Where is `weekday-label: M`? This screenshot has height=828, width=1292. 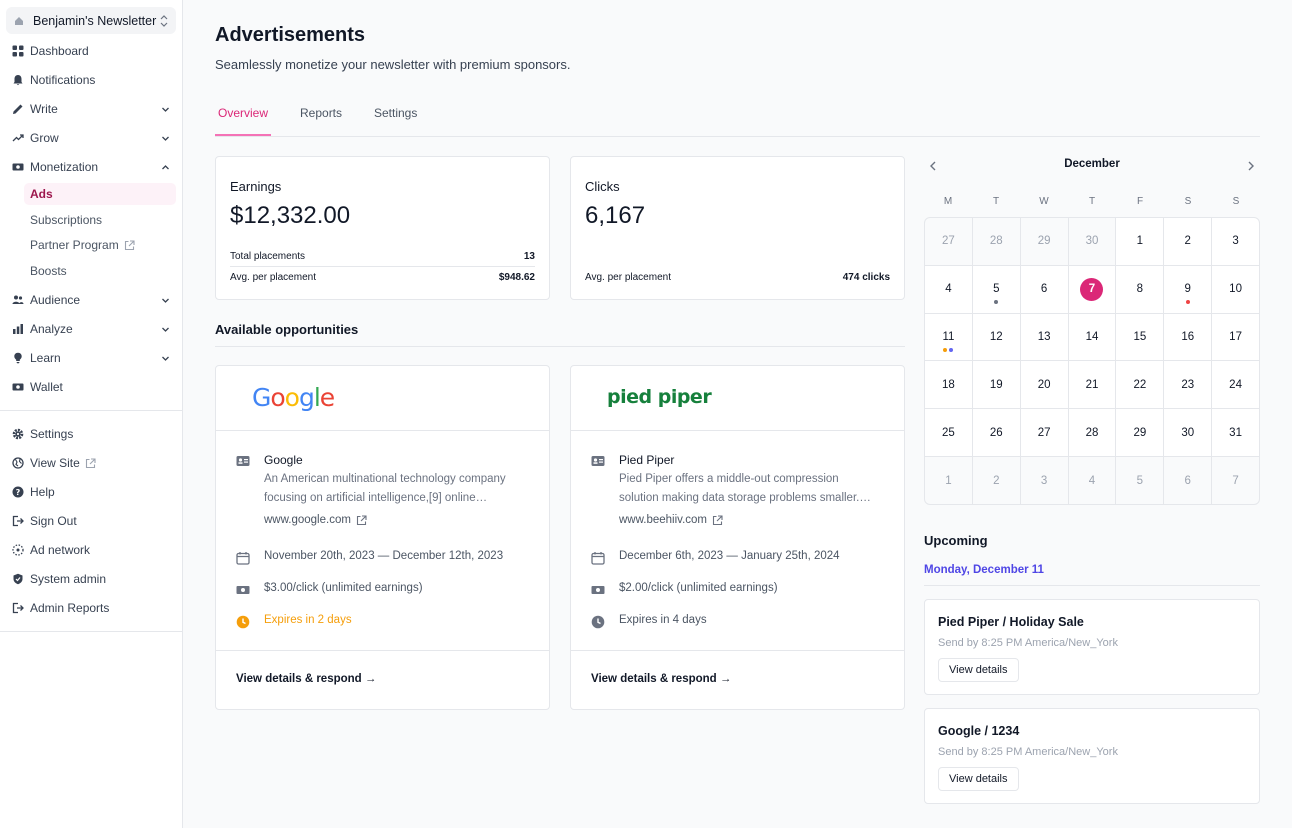 weekday-label: M is located at coordinates (948, 201).